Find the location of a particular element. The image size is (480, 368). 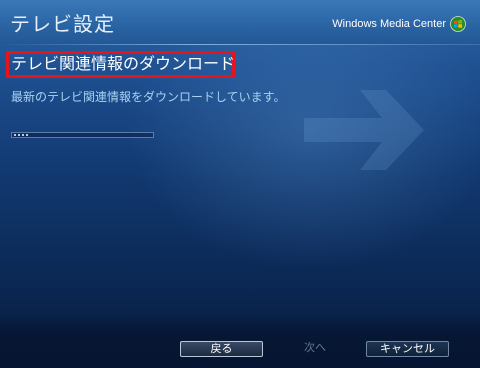

brand: Windows Media Center is located at coordinates (399, 24).